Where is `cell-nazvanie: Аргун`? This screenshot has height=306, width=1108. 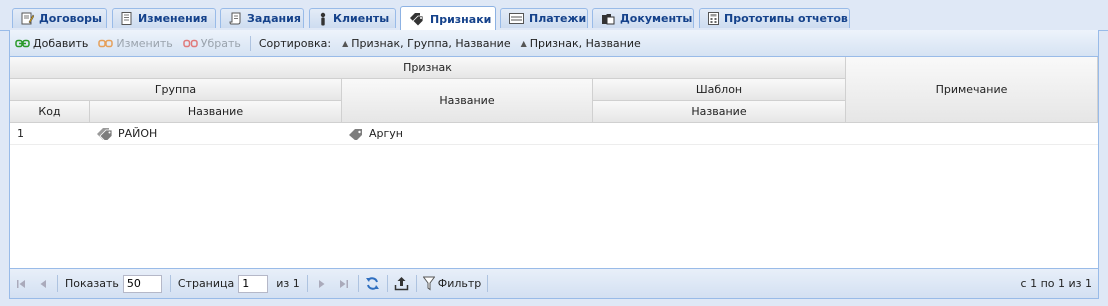
cell-nazvanie: Аргун is located at coordinates (467, 133).